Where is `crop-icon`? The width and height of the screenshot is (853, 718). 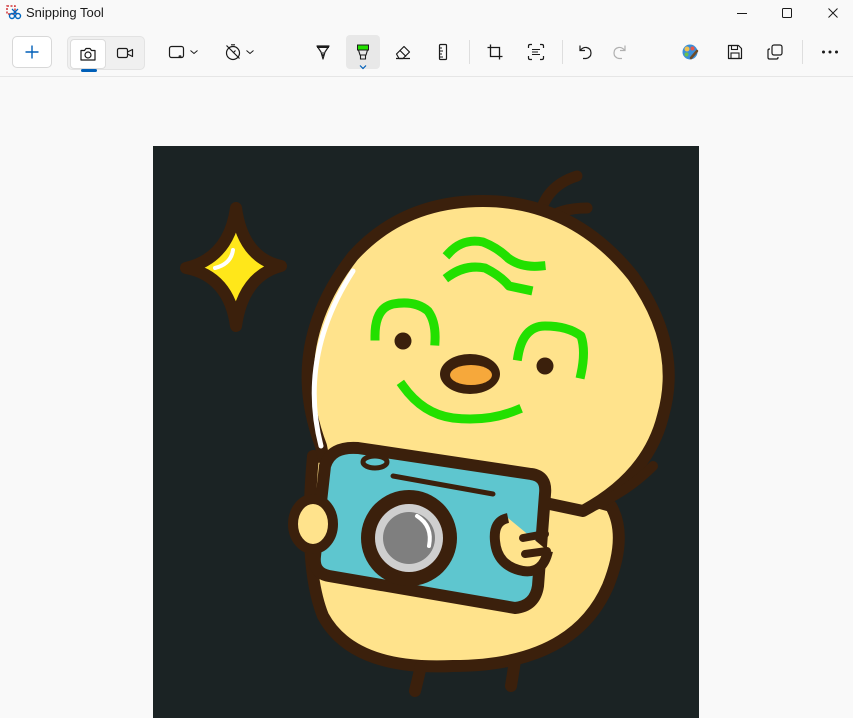
crop-icon is located at coordinates (495, 52).